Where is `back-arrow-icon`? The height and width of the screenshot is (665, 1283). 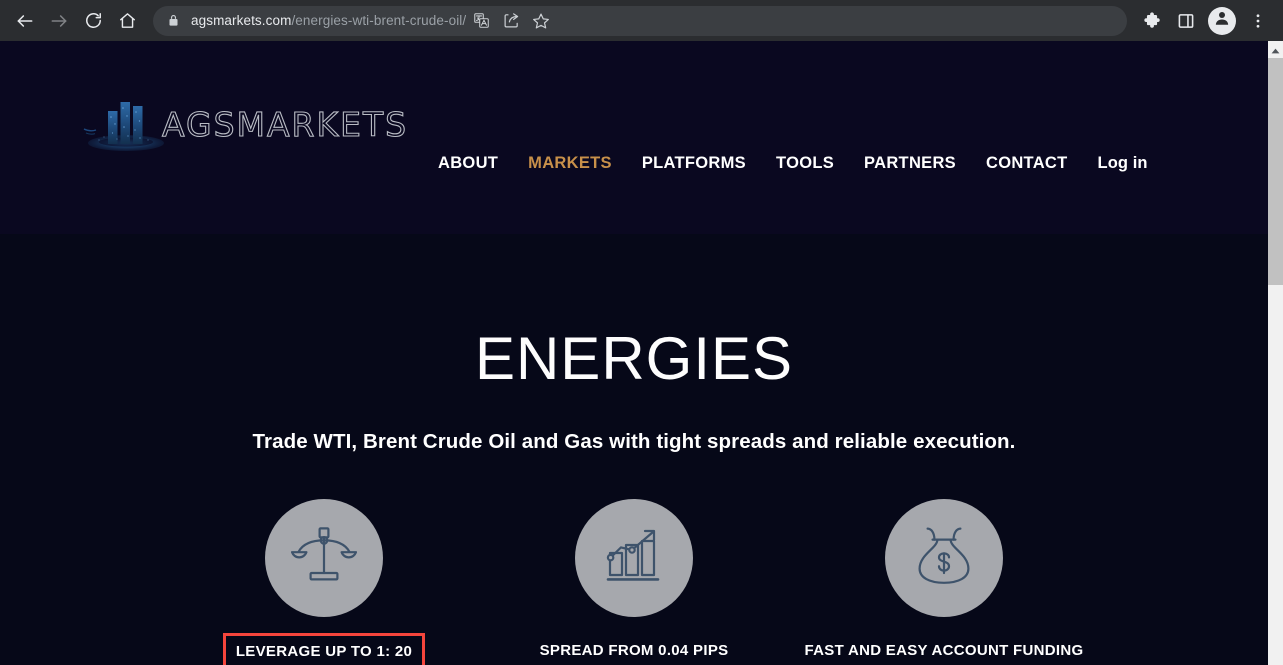 back-arrow-icon is located at coordinates (25, 21).